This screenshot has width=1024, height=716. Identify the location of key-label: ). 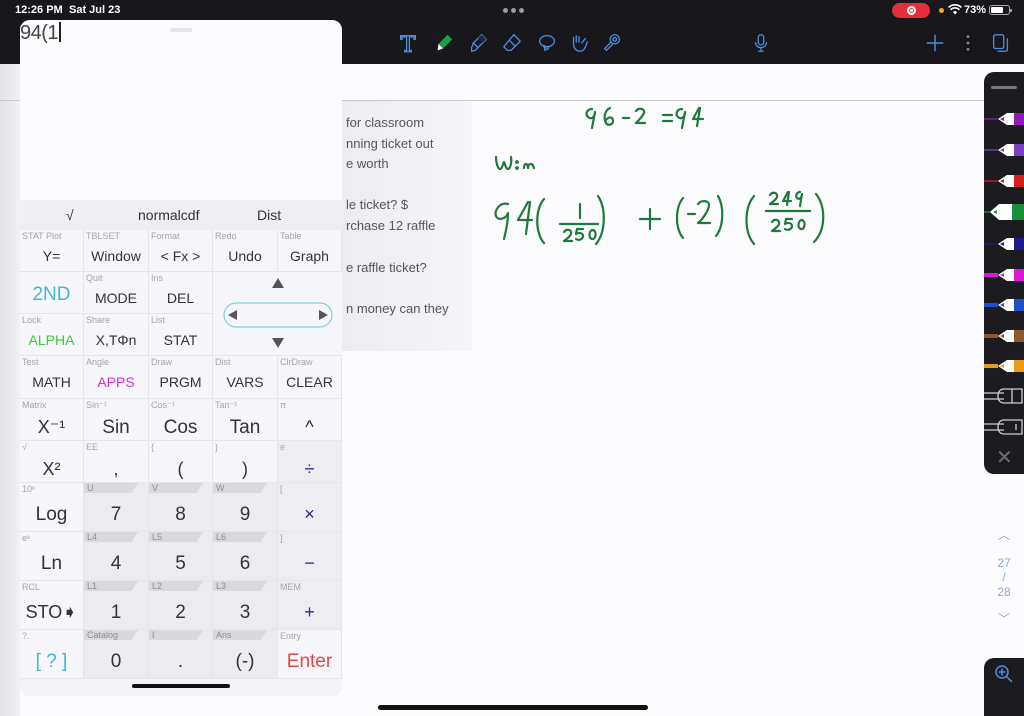
(245, 469).